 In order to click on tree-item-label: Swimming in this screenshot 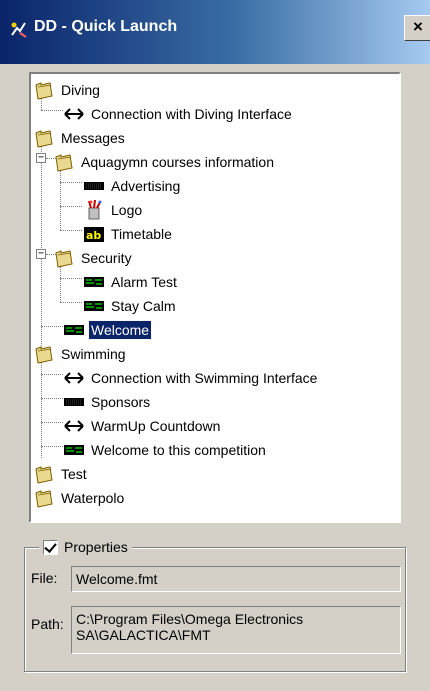, I will do `click(93, 354)`.